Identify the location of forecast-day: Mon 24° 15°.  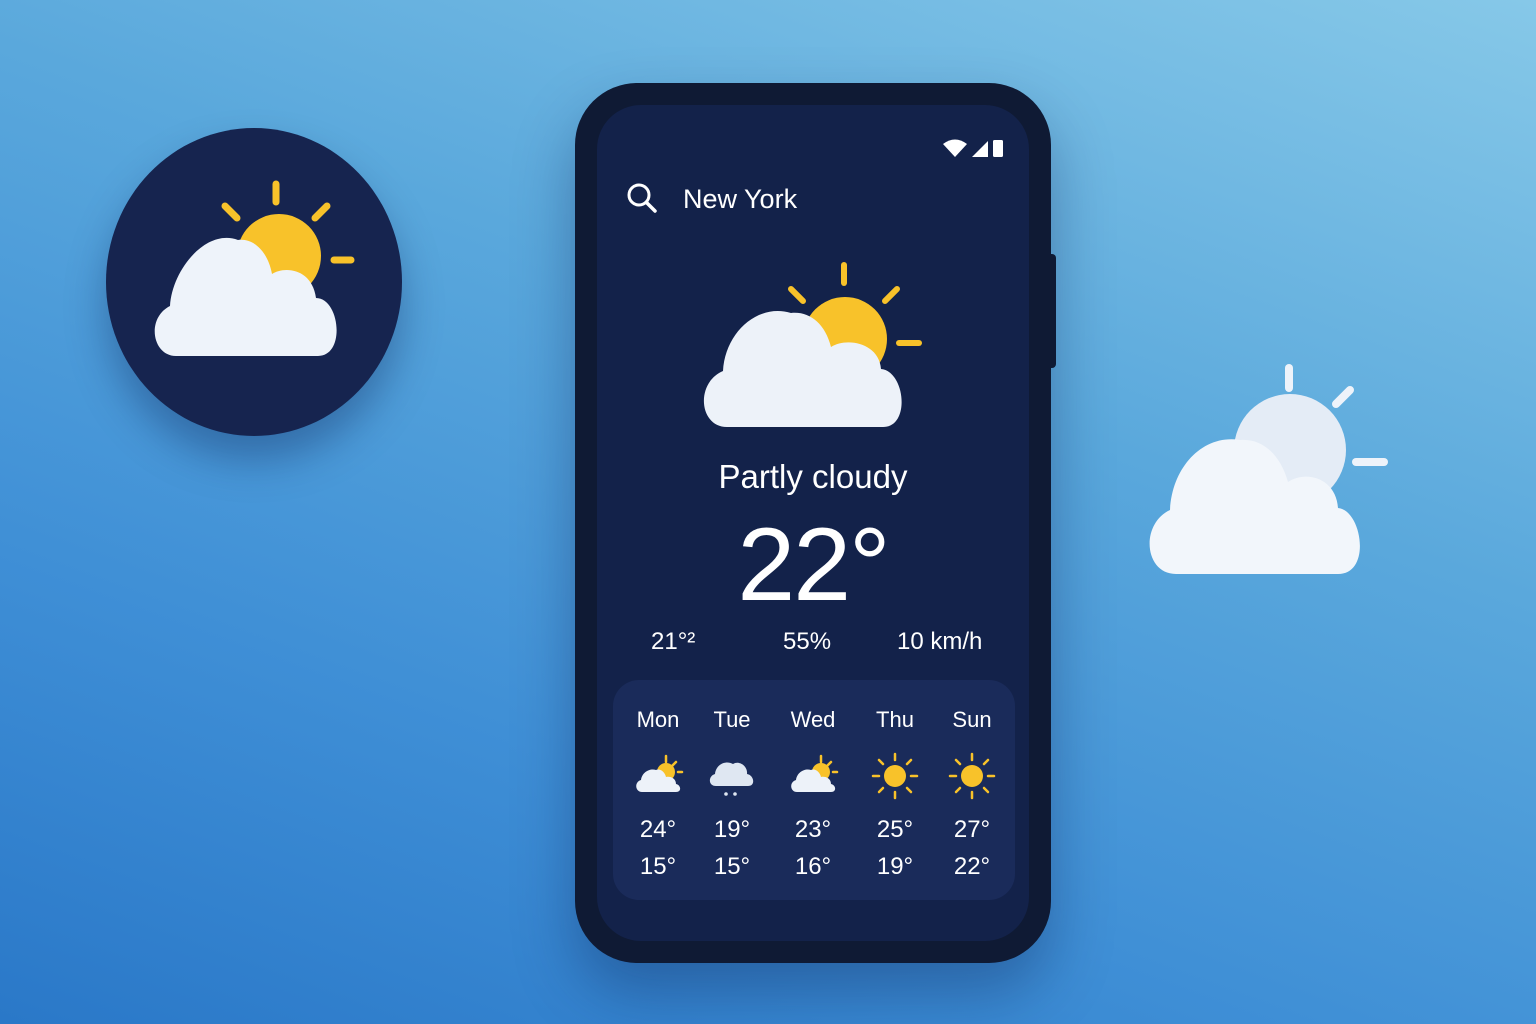
(658, 790).